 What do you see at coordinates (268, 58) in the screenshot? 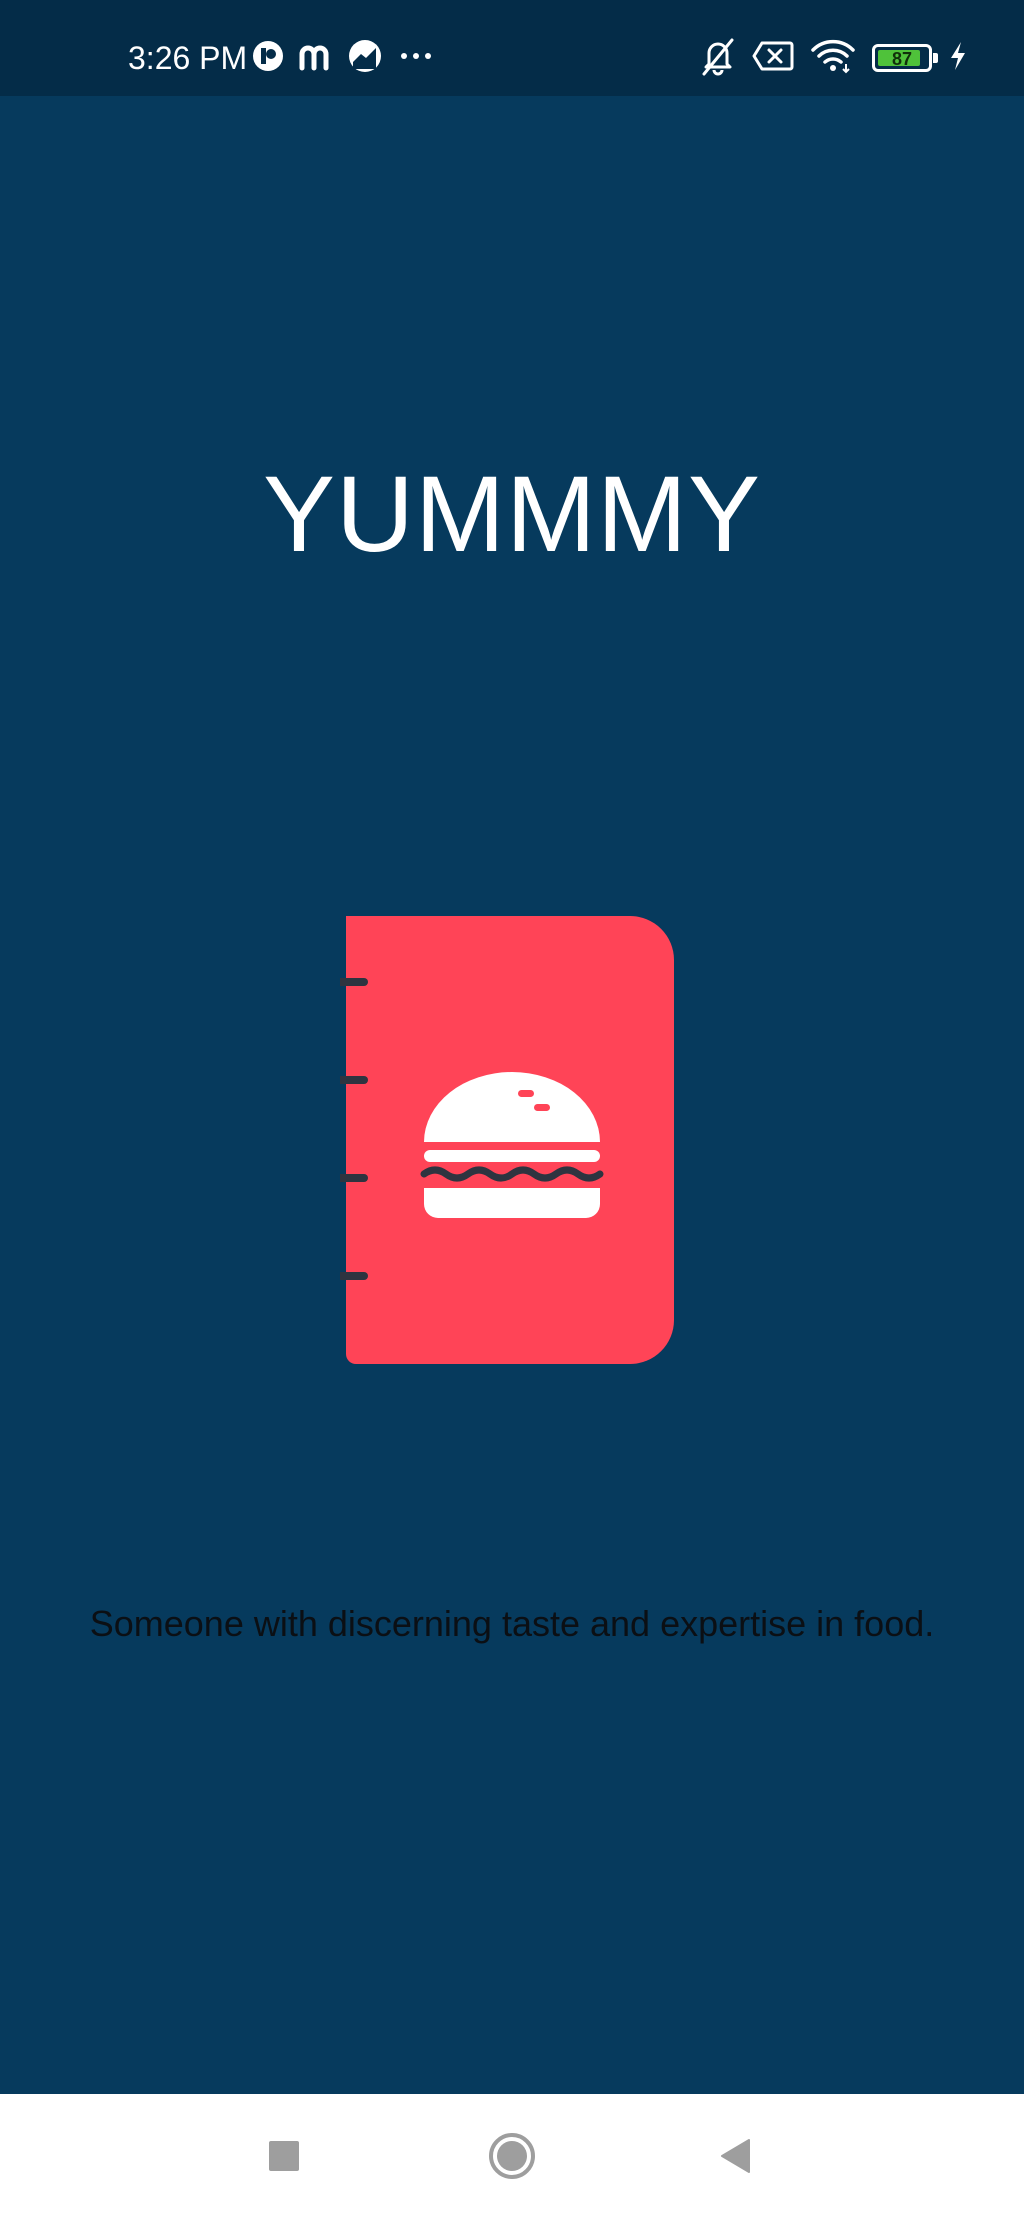
I see `app-icon-r` at bounding box center [268, 58].